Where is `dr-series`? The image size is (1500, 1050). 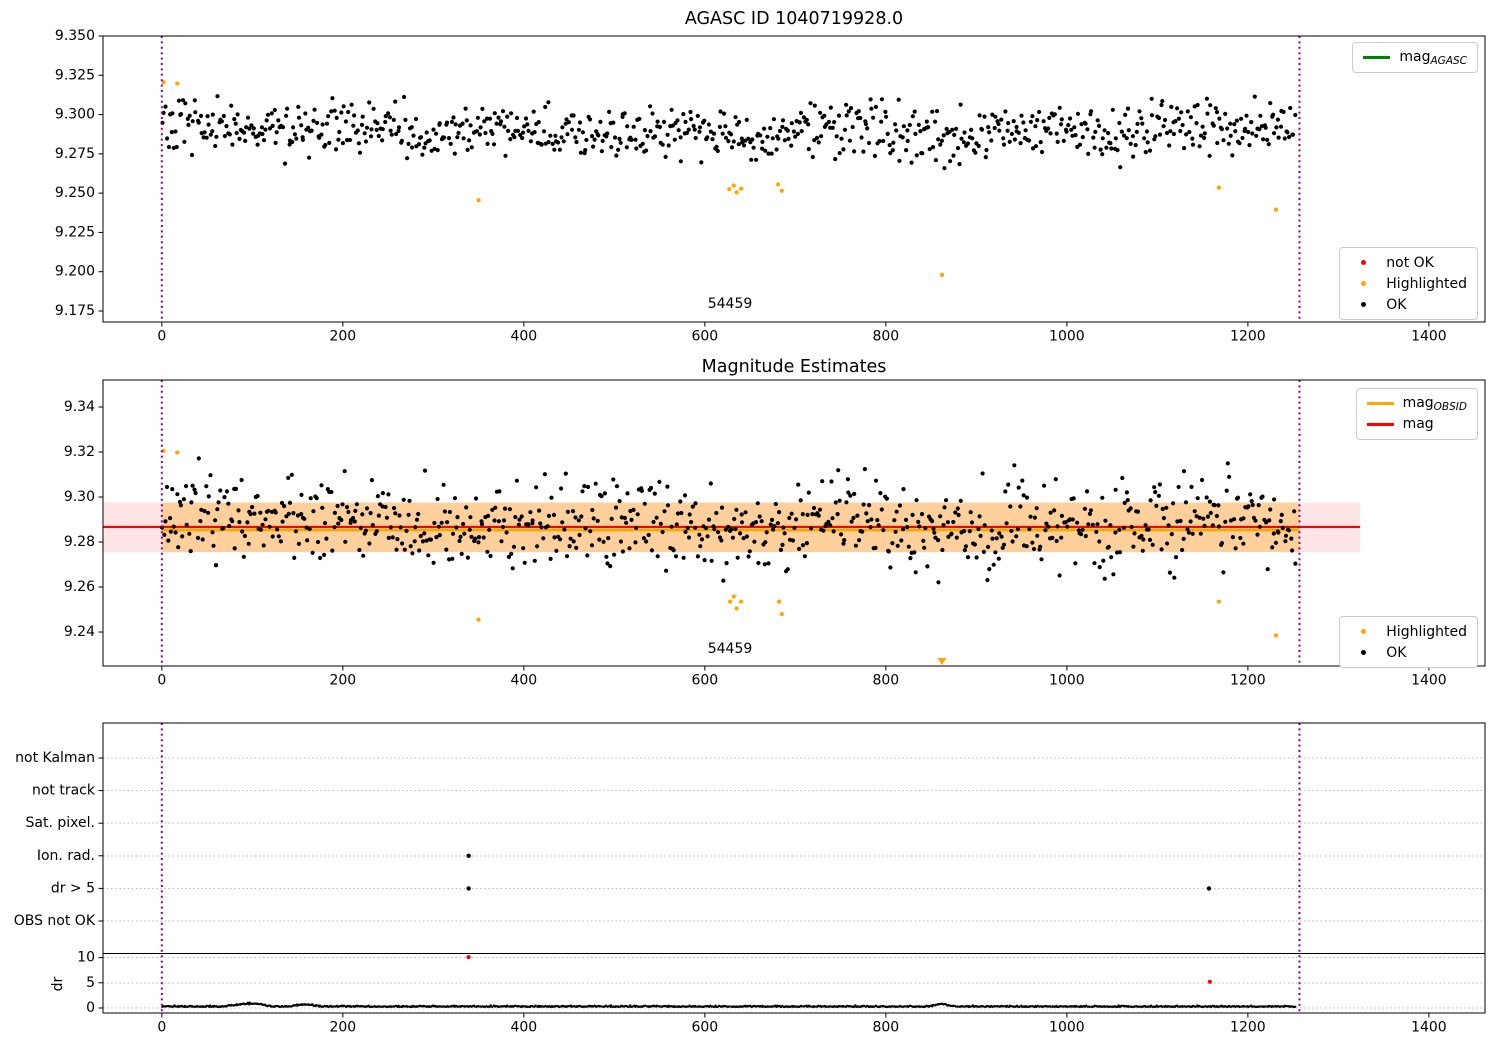 dr-series is located at coordinates (729, 1005).